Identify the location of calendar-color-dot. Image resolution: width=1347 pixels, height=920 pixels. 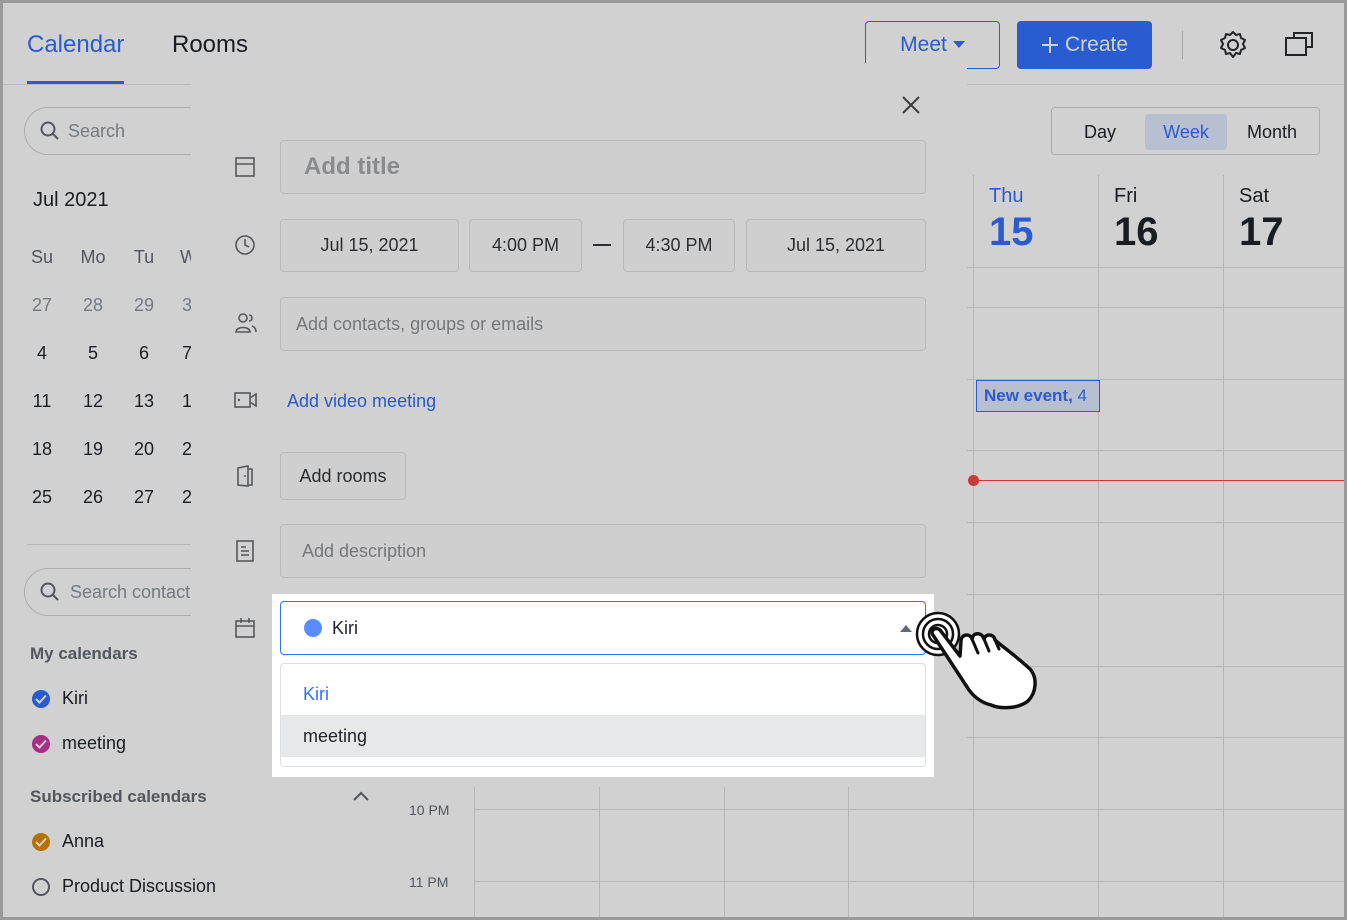
(313, 628).